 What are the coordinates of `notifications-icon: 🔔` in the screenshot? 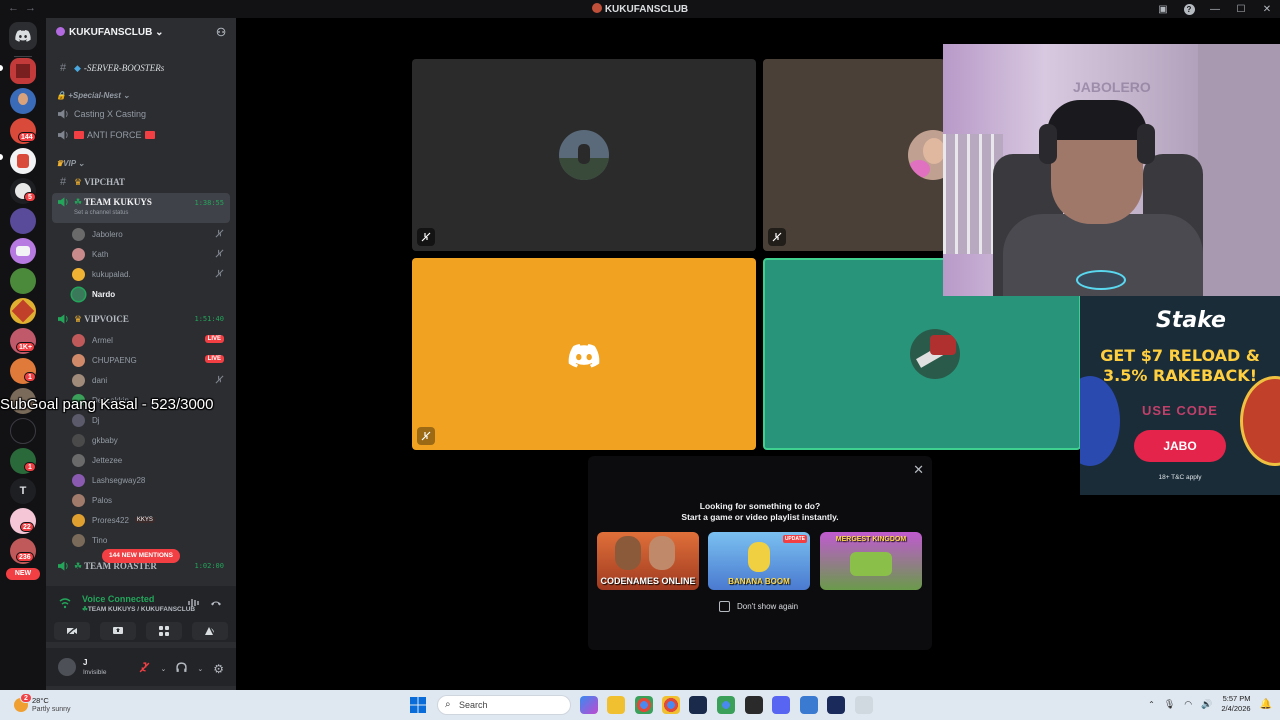 It's located at (1266, 704).